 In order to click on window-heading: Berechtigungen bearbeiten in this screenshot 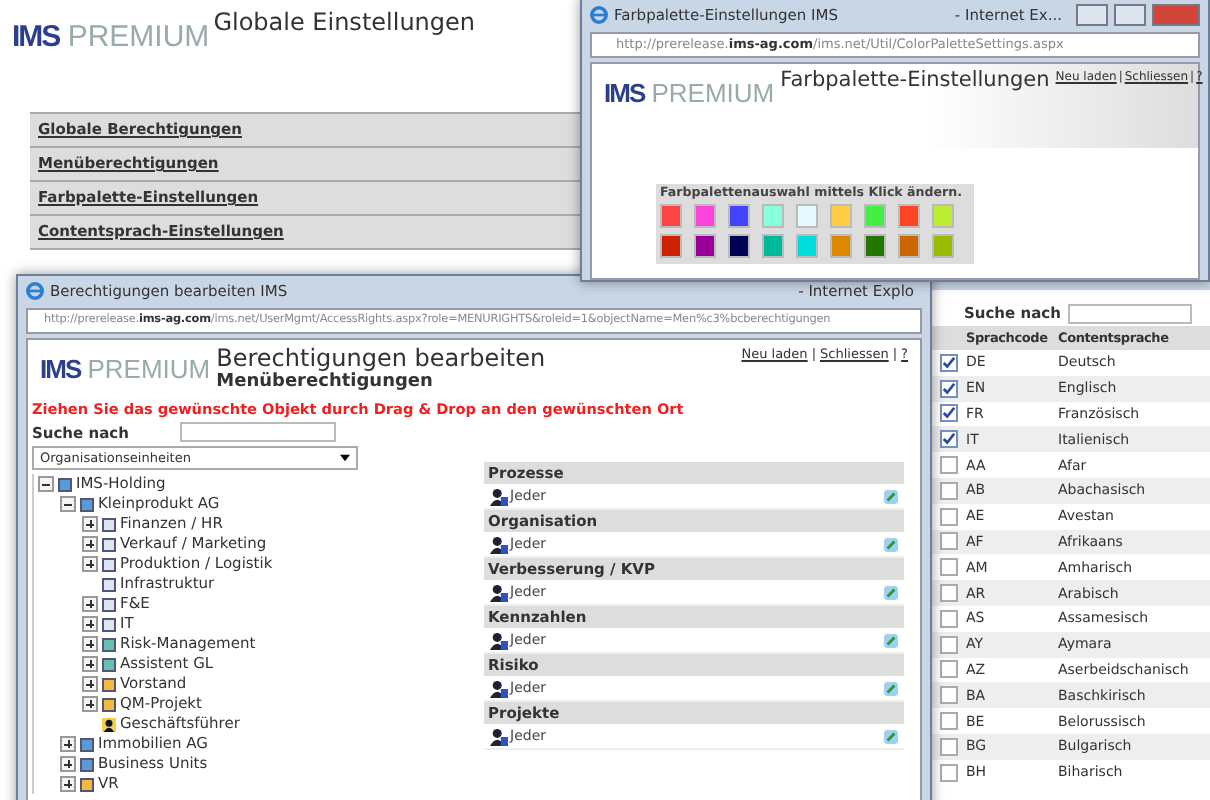, I will do `click(381, 358)`.